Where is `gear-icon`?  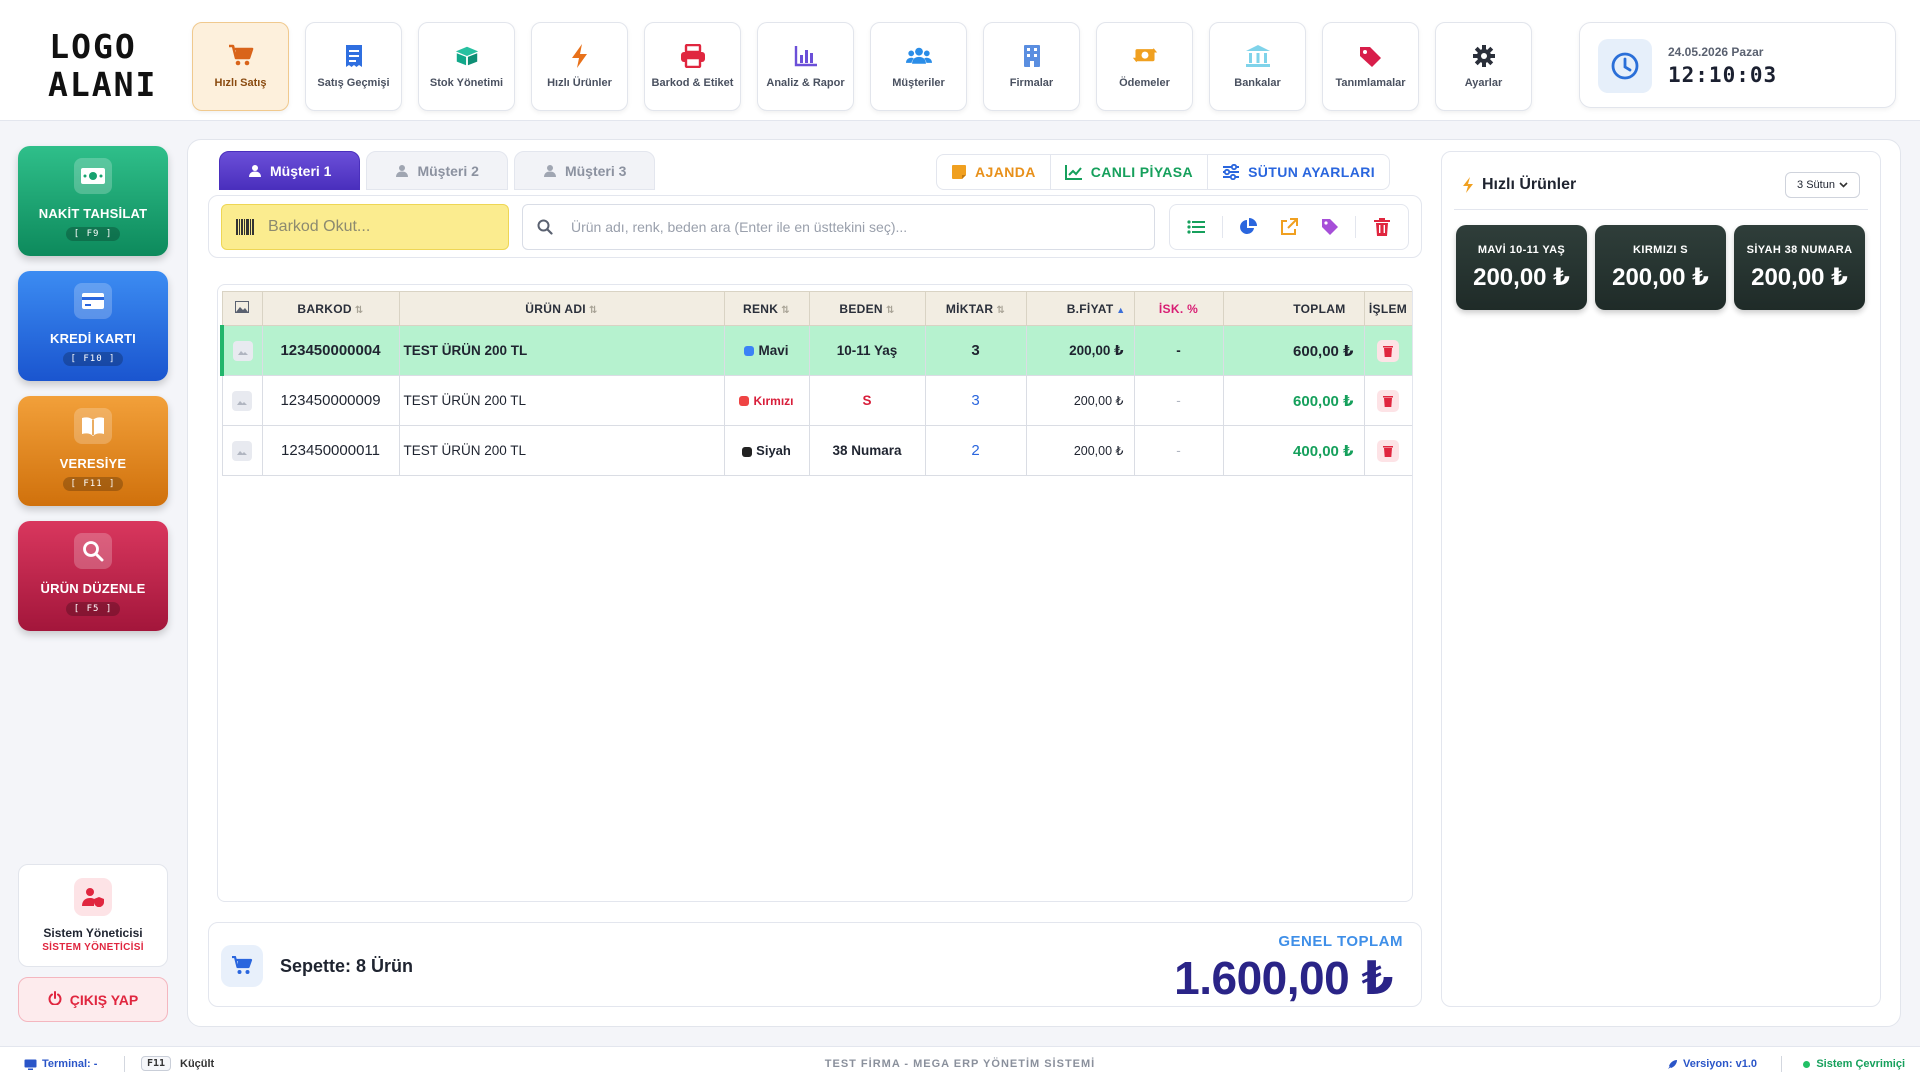
gear-icon is located at coordinates (1484, 56).